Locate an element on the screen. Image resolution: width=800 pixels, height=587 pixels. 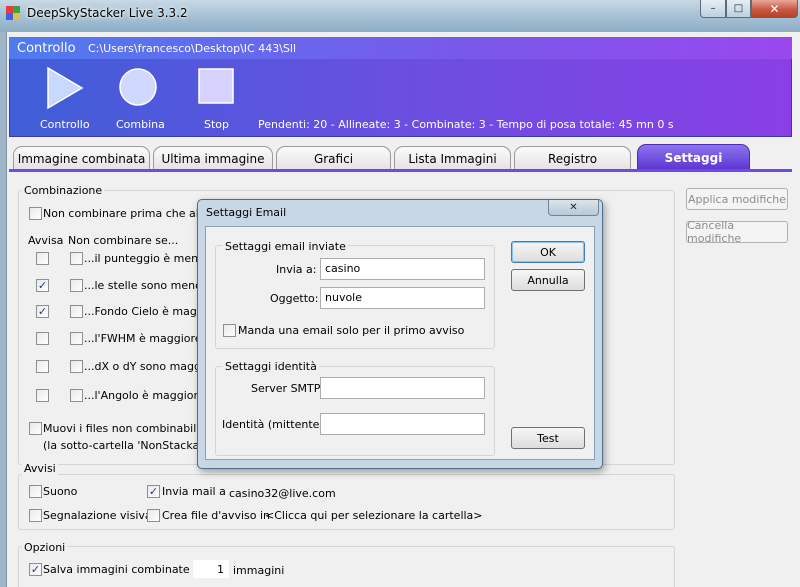
stars-rule-label: ...le stelle sono meno di is located at coordinates (150, 285).